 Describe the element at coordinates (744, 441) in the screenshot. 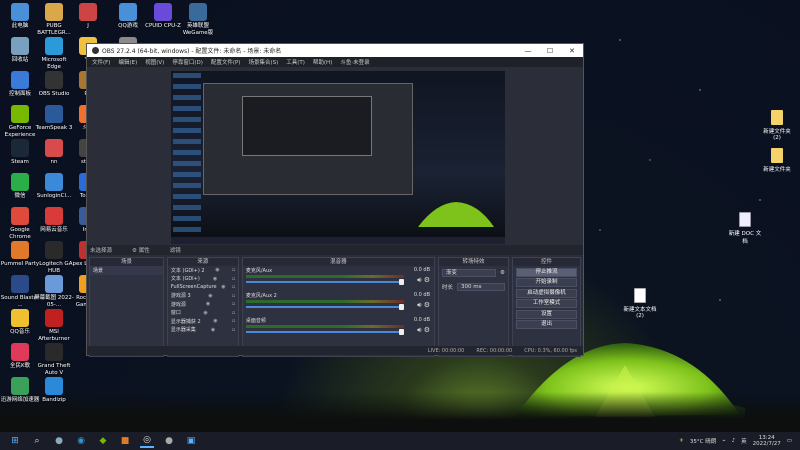

I see `input-language: 英` at that location.